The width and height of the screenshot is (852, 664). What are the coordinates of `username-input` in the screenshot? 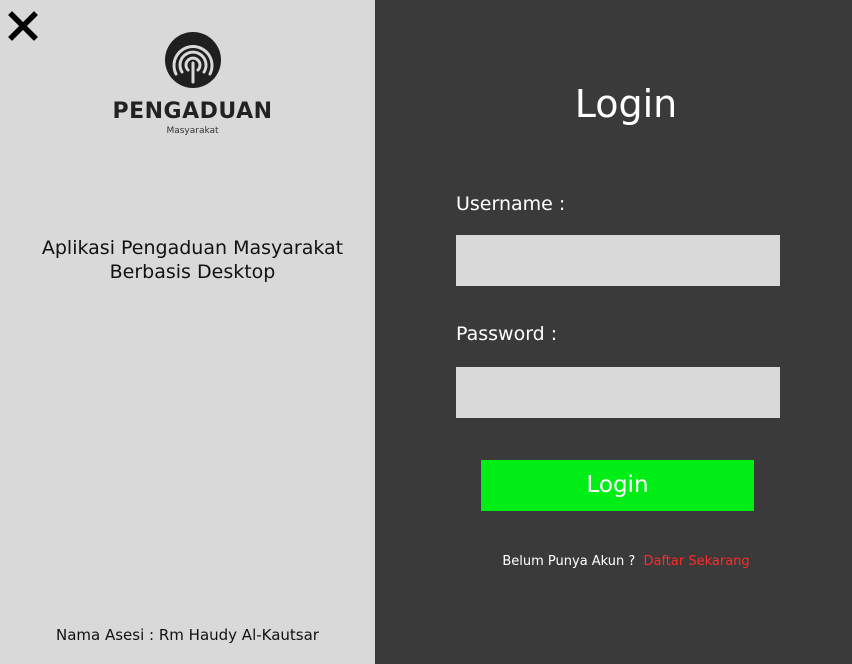 It's located at (618, 260).